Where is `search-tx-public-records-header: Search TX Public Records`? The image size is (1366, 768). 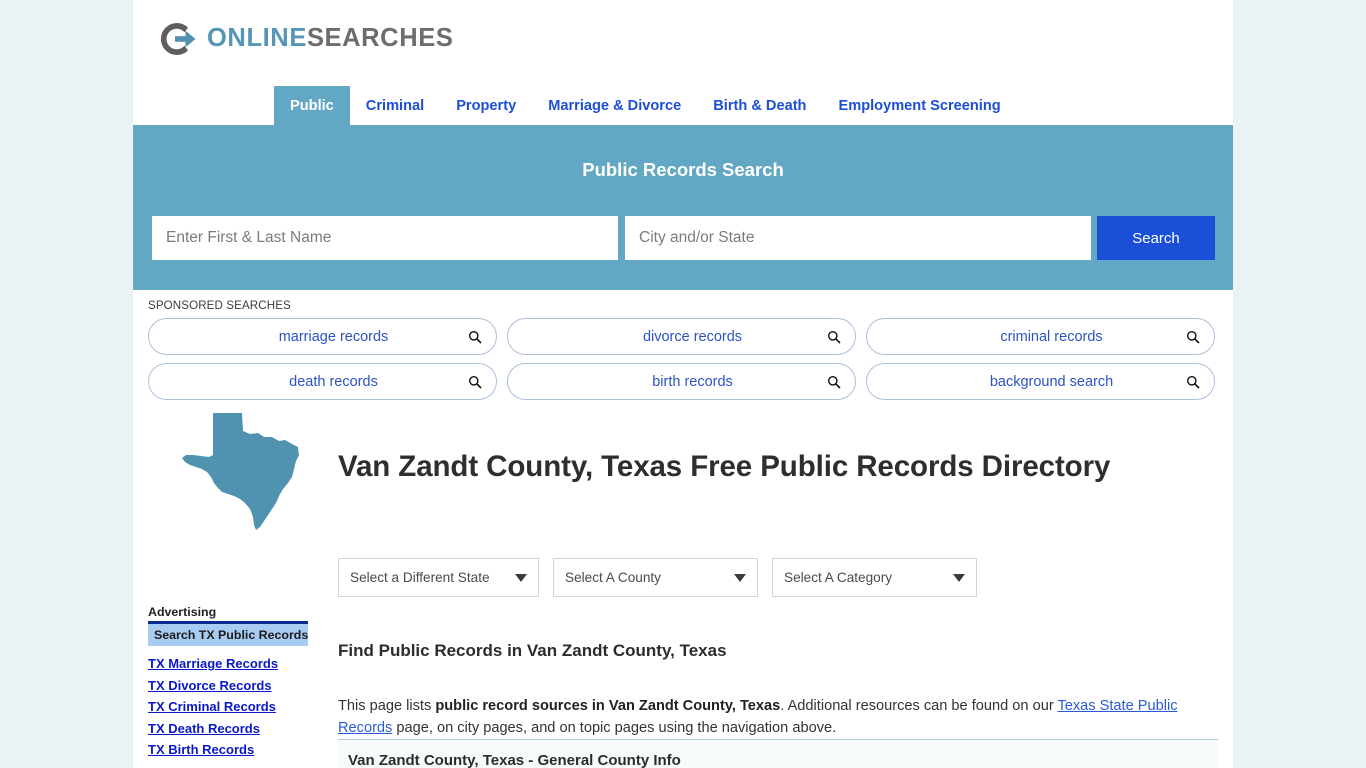
search-tx-public-records-header: Search TX Public Records is located at coordinates (228, 635).